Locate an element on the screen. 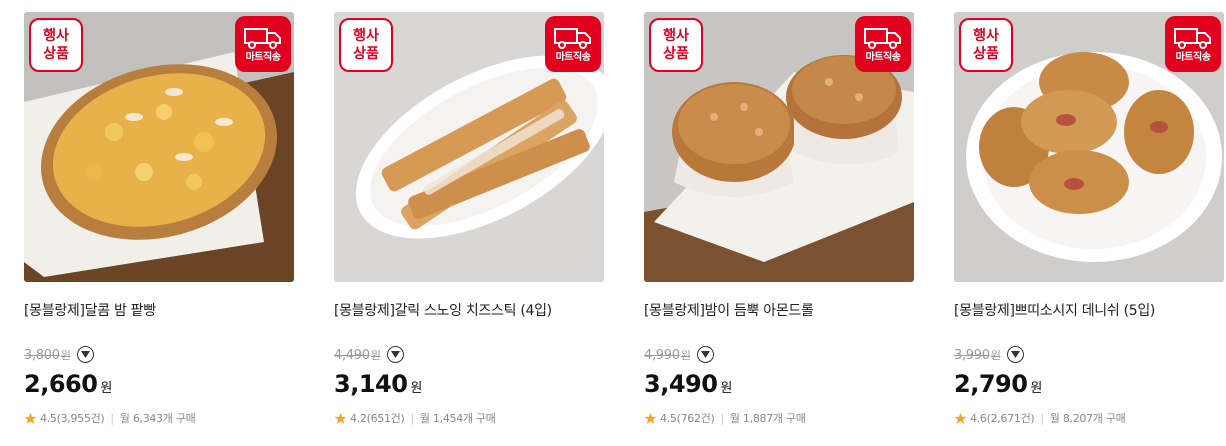  monthly-purchases: 월 6,343개 구매 is located at coordinates (157, 418).